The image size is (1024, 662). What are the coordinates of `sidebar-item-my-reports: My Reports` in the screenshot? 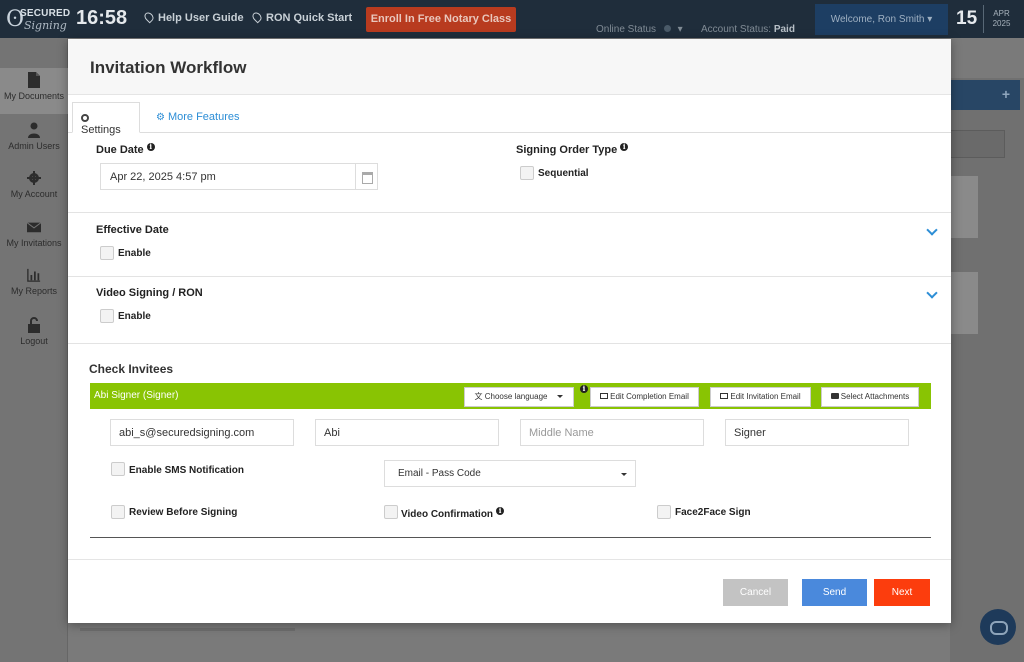 It's located at (34, 286).